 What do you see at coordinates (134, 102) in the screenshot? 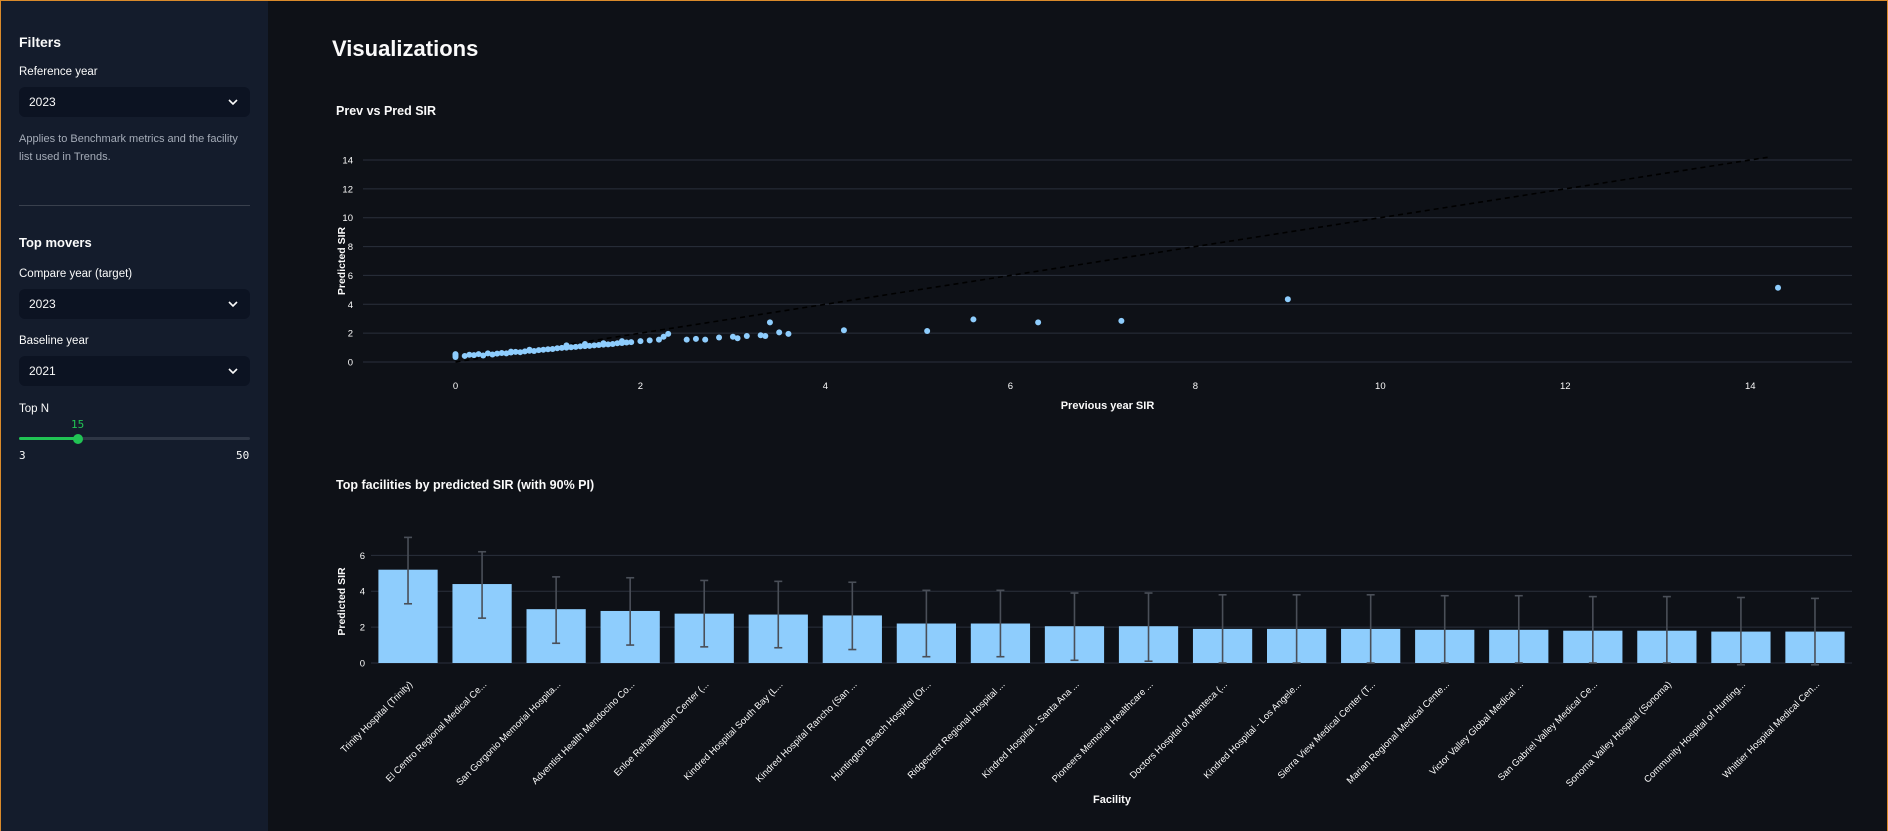
I see `reference-year-select: 2023` at bounding box center [134, 102].